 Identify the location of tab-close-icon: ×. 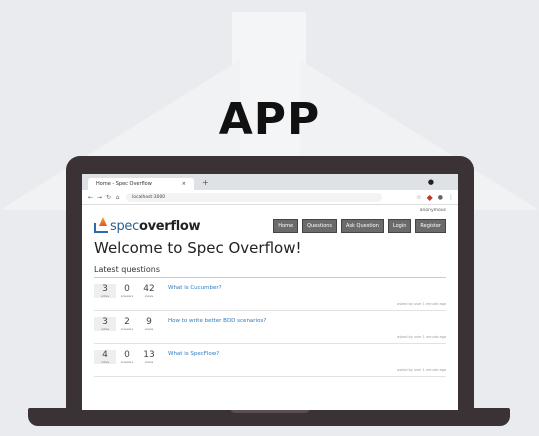
(184, 184).